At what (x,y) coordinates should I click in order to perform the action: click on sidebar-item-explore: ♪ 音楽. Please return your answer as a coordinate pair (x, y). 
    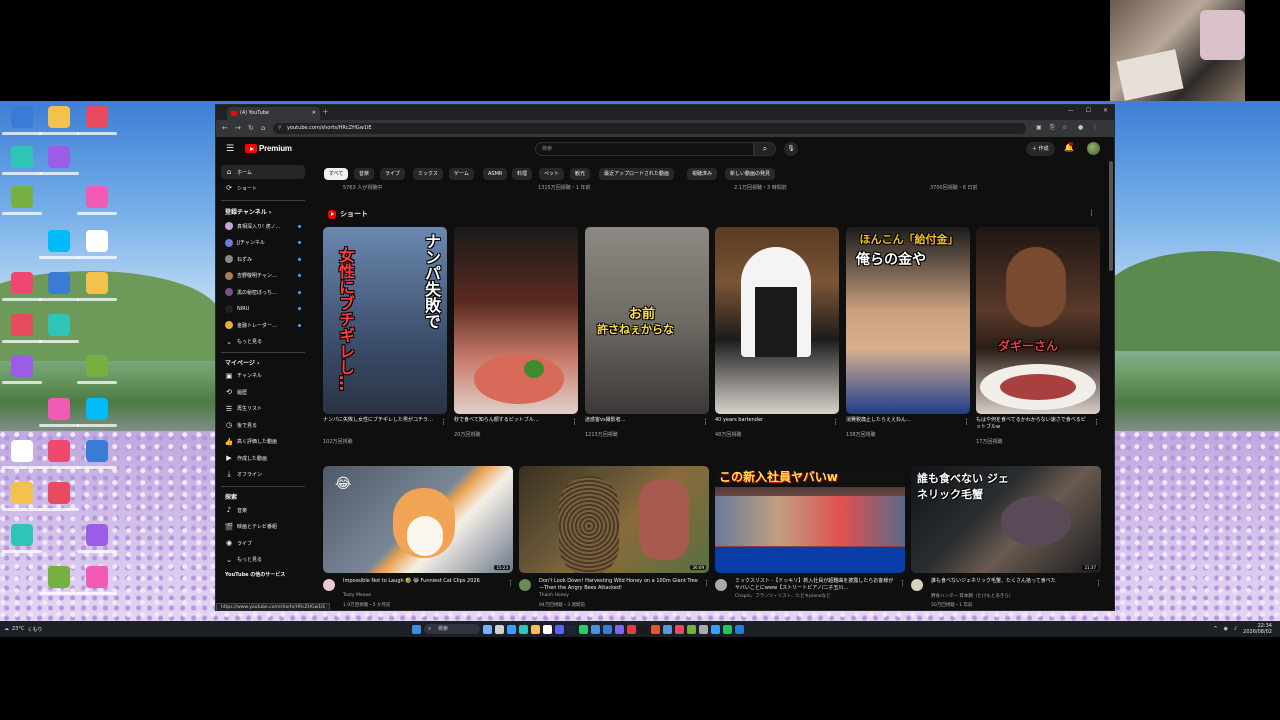
    Looking at the image, I should click on (263, 510).